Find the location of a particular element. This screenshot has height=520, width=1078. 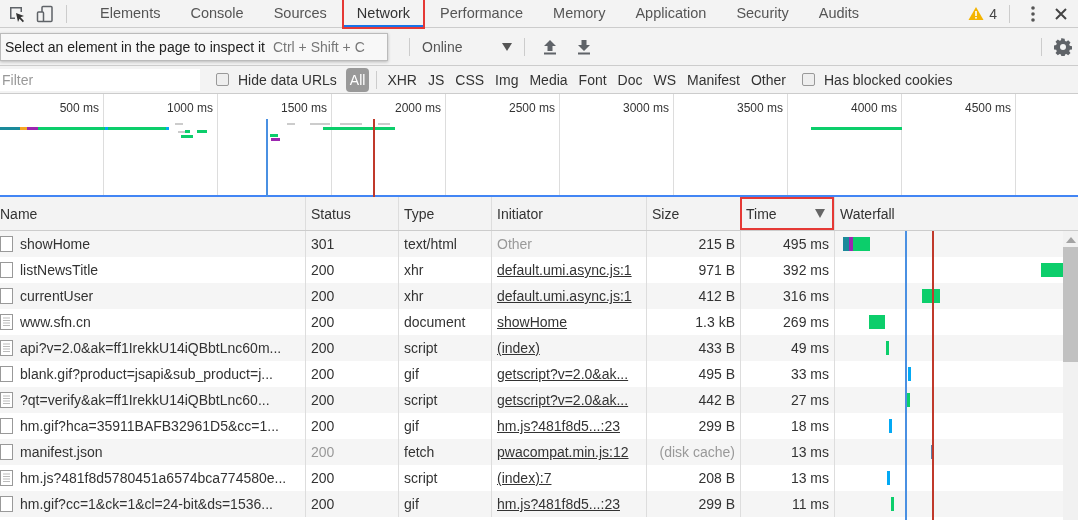

type-cell: text/html is located at coordinates (444, 244).